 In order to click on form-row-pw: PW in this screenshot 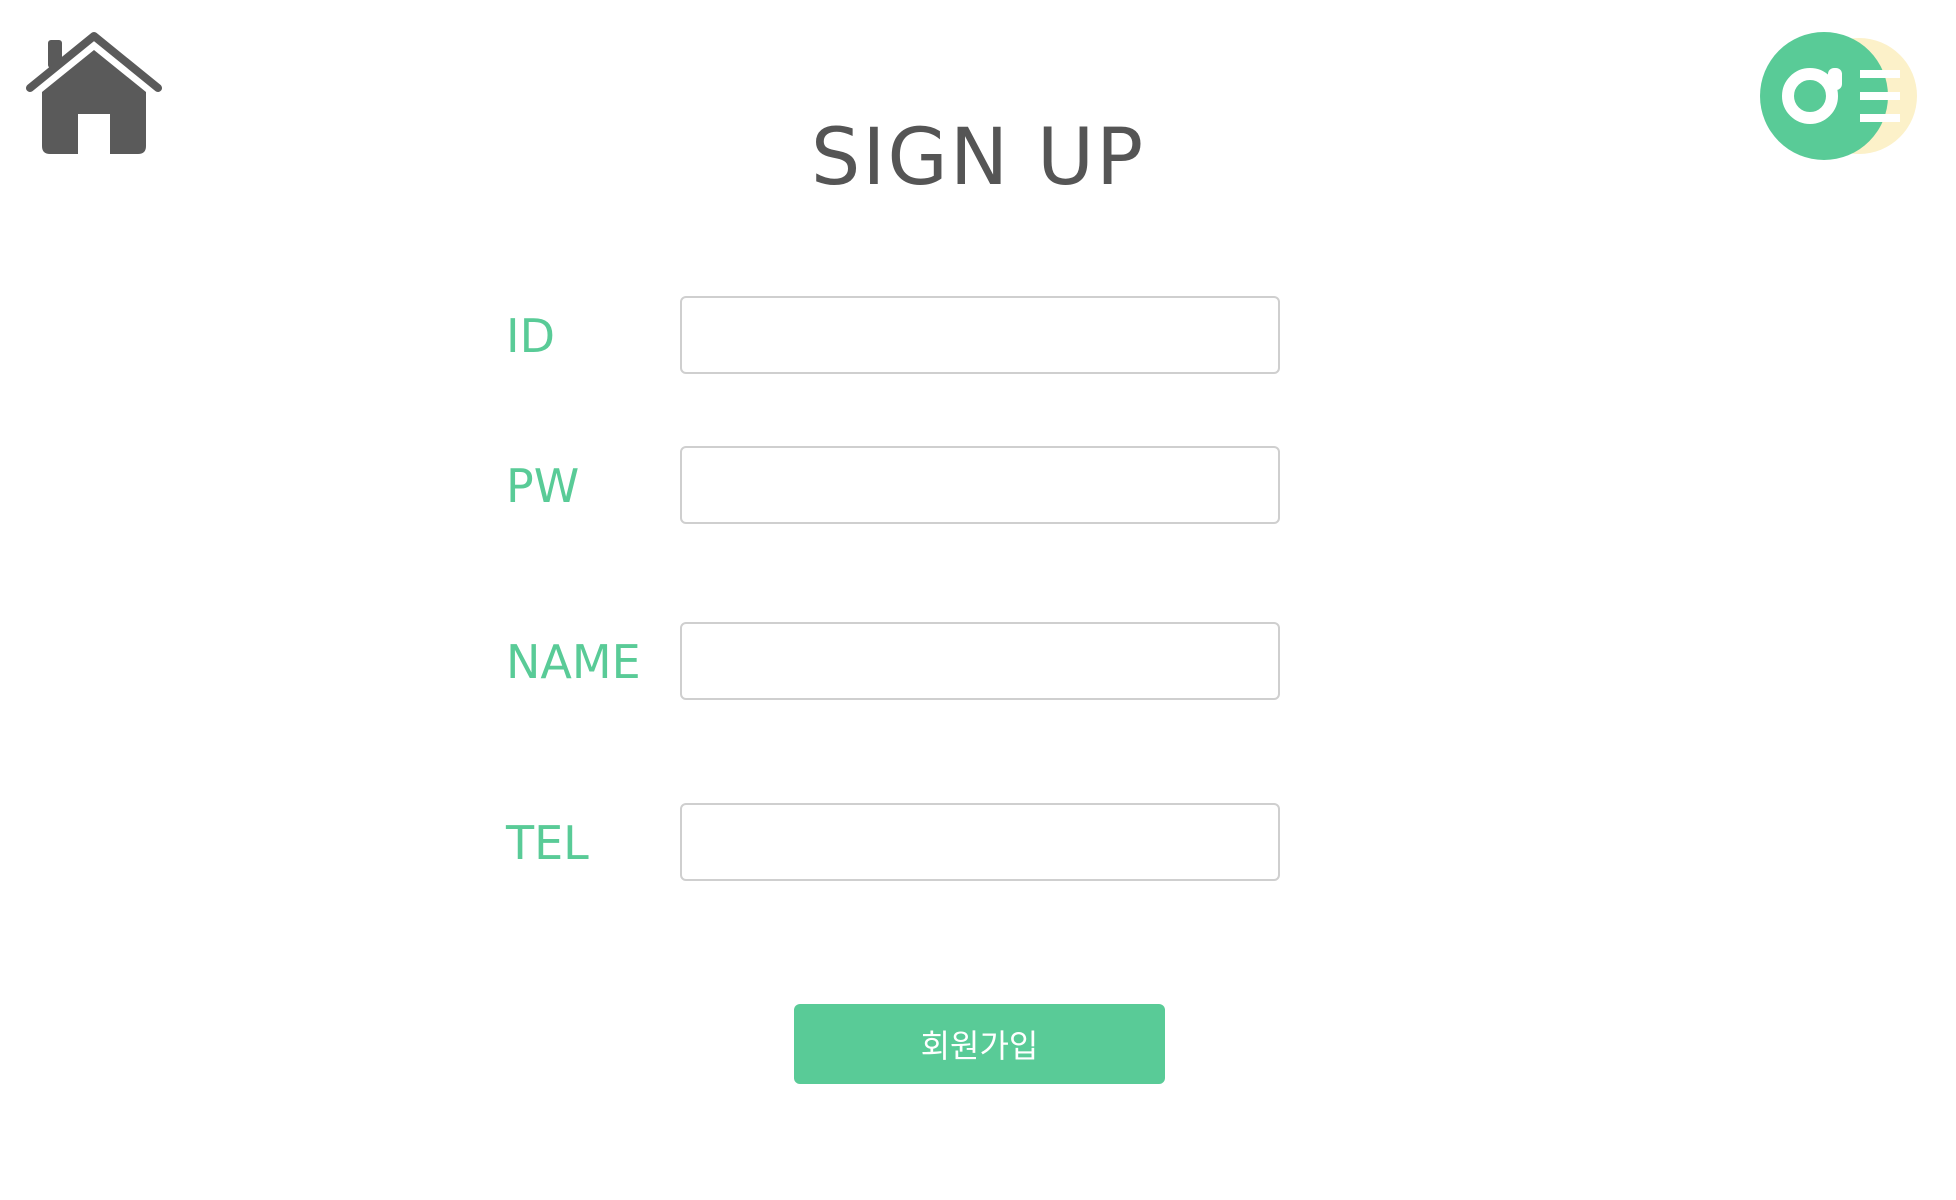, I will do `click(978, 486)`.